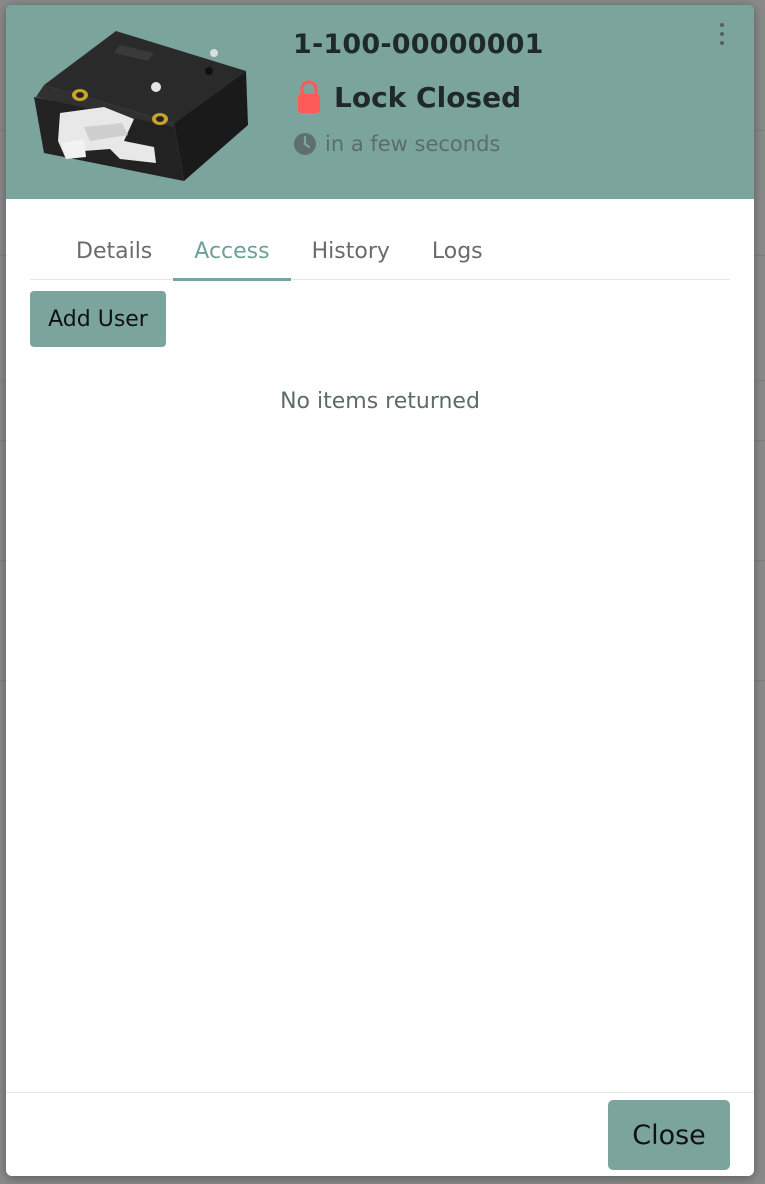 The image size is (765, 1184). What do you see at coordinates (309, 96) in the screenshot?
I see `padlock-closed-icon` at bounding box center [309, 96].